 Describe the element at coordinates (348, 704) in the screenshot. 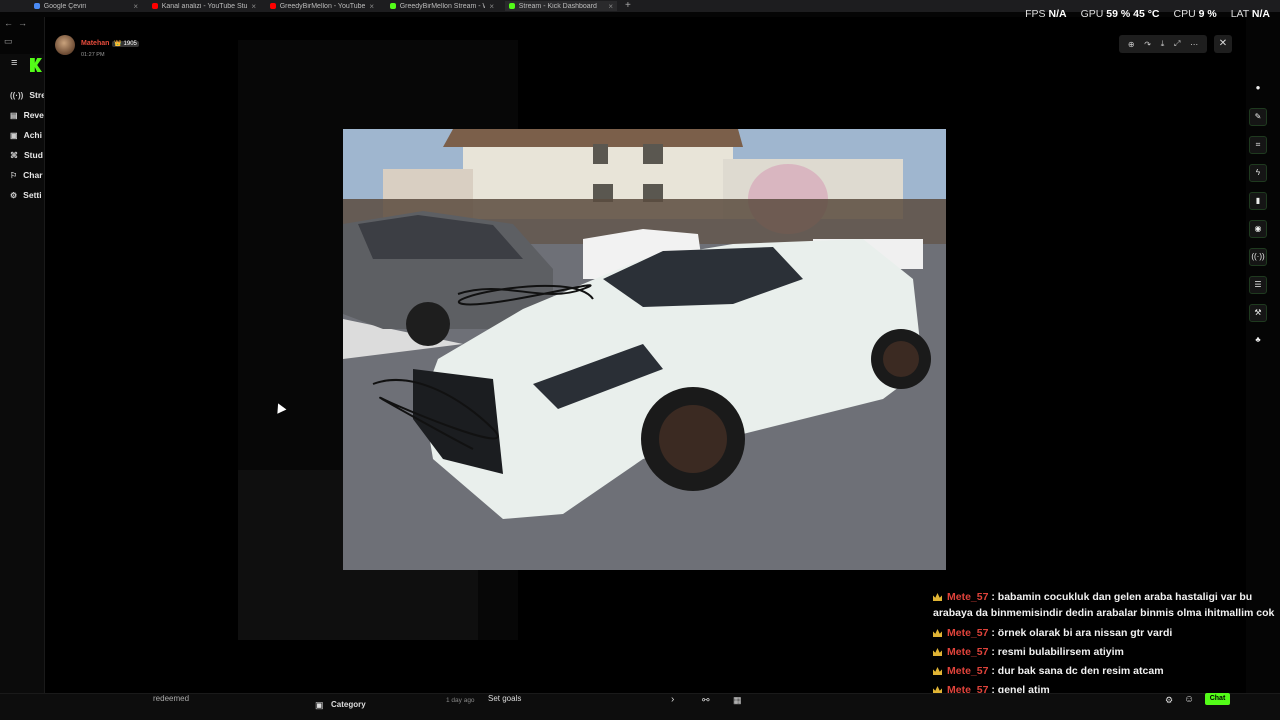

I see `category-label: Category` at that location.